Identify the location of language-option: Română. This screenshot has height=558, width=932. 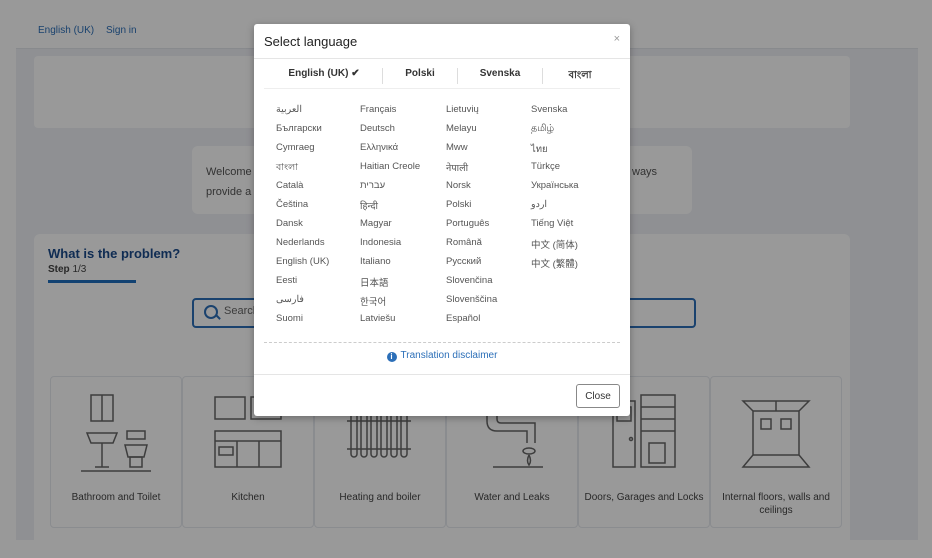
(464, 242).